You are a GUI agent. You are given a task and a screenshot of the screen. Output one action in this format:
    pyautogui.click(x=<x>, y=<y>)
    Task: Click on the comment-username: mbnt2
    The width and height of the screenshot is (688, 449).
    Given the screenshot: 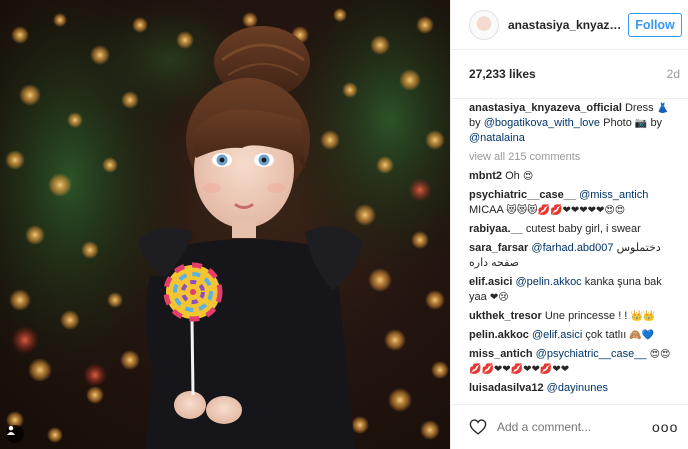 What is the action you would take?
    pyautogui.click(x=485, y=176)
    